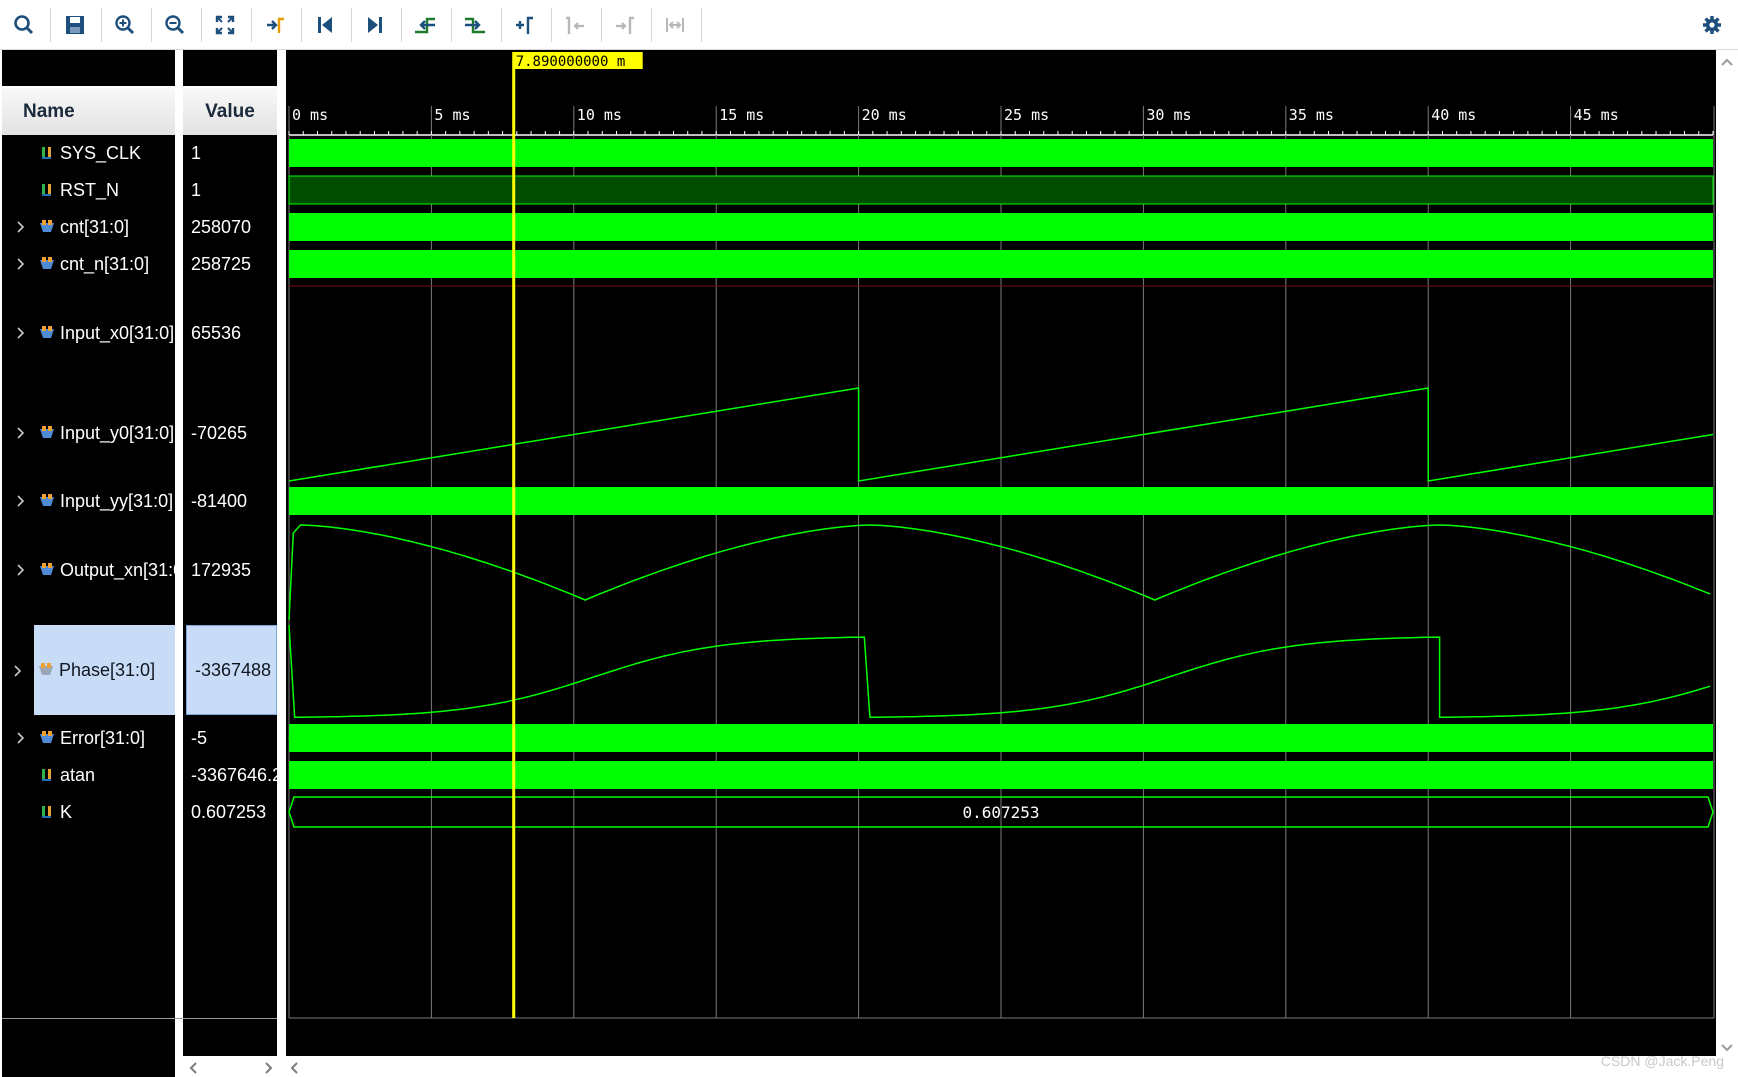 Image resolution: width=1738 pixels, height=1077 pixels. I want to click on next-marker-icon, so click(625, 25).